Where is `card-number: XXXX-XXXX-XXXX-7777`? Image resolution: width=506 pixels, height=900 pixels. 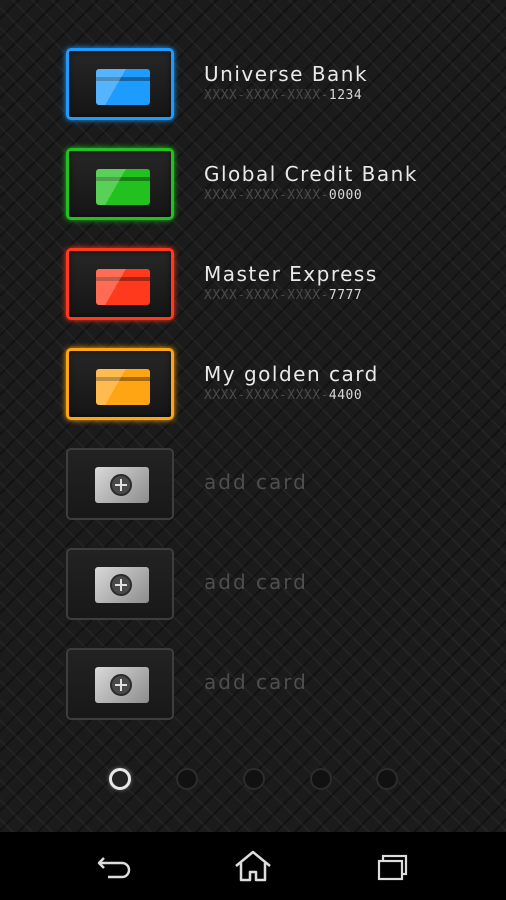
card-number: XXXX-XXXX-XXXX-7777 is located at coordinates (283, 295).